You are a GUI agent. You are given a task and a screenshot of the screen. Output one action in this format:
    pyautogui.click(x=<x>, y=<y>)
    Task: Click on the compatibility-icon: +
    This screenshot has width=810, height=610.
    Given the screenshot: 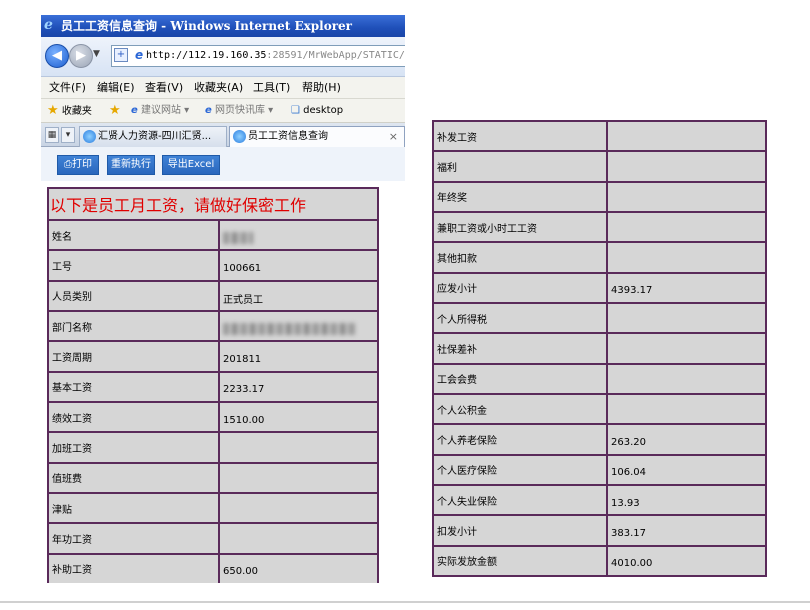 What is the action you would take?
    pyautogui.click(x=121, y=55)
    